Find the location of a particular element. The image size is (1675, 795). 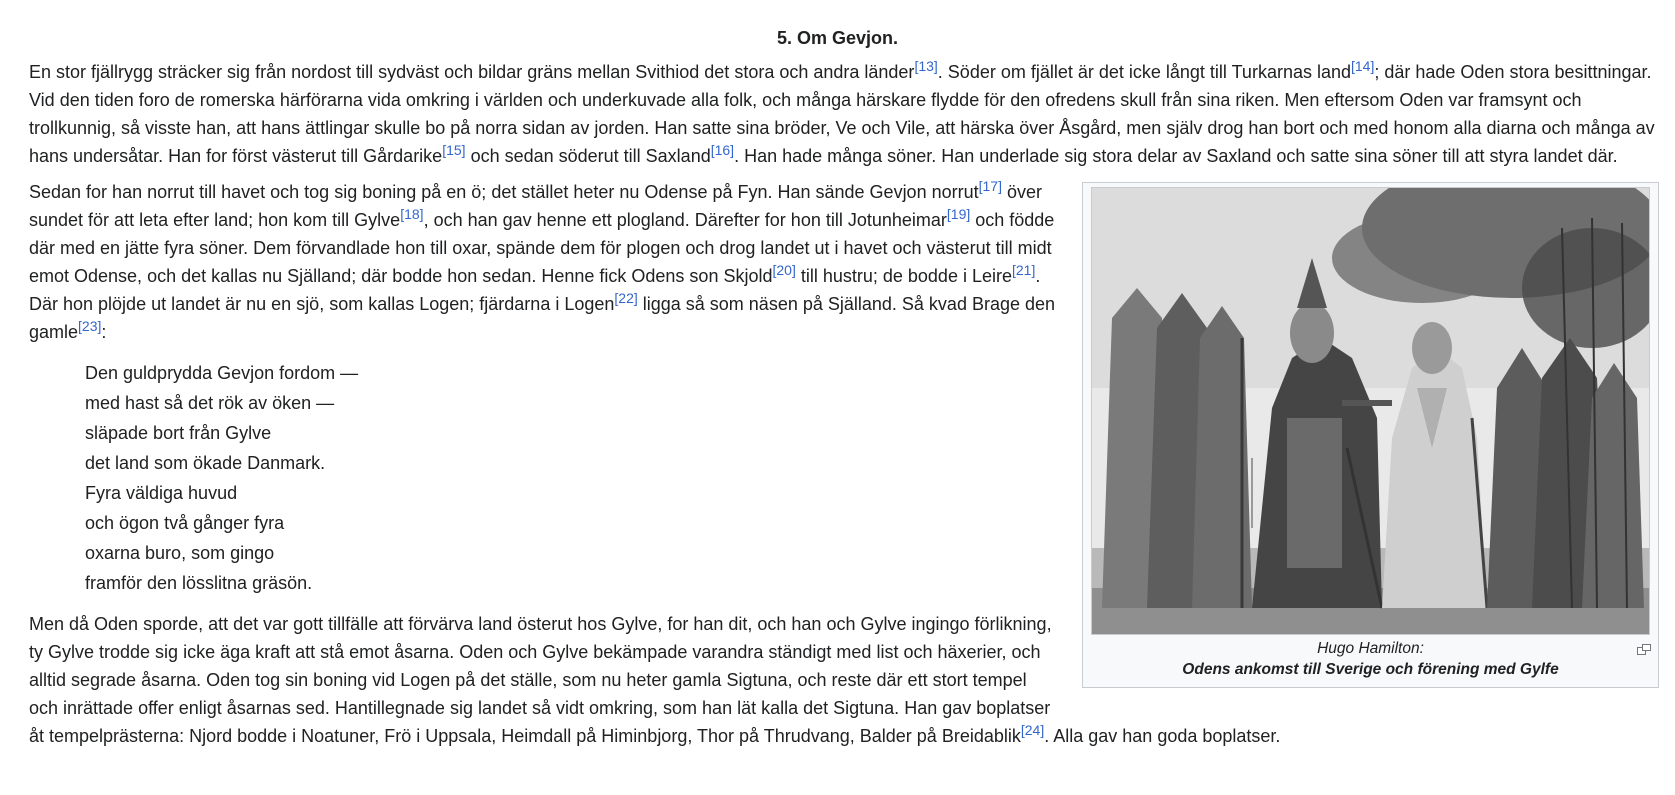

reference-link: [22] is located at coordinates (625, 298).